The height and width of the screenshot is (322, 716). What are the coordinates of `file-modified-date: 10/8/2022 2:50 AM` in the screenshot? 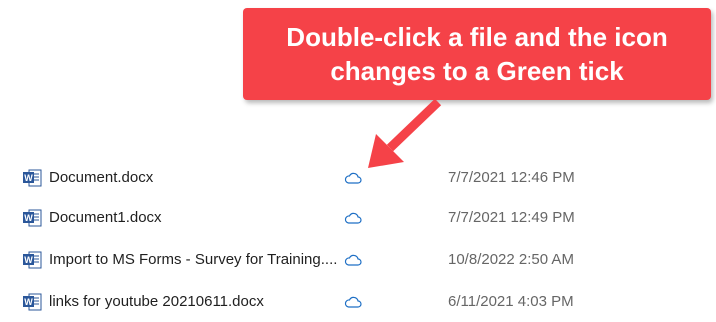 It's located at (511, 259).